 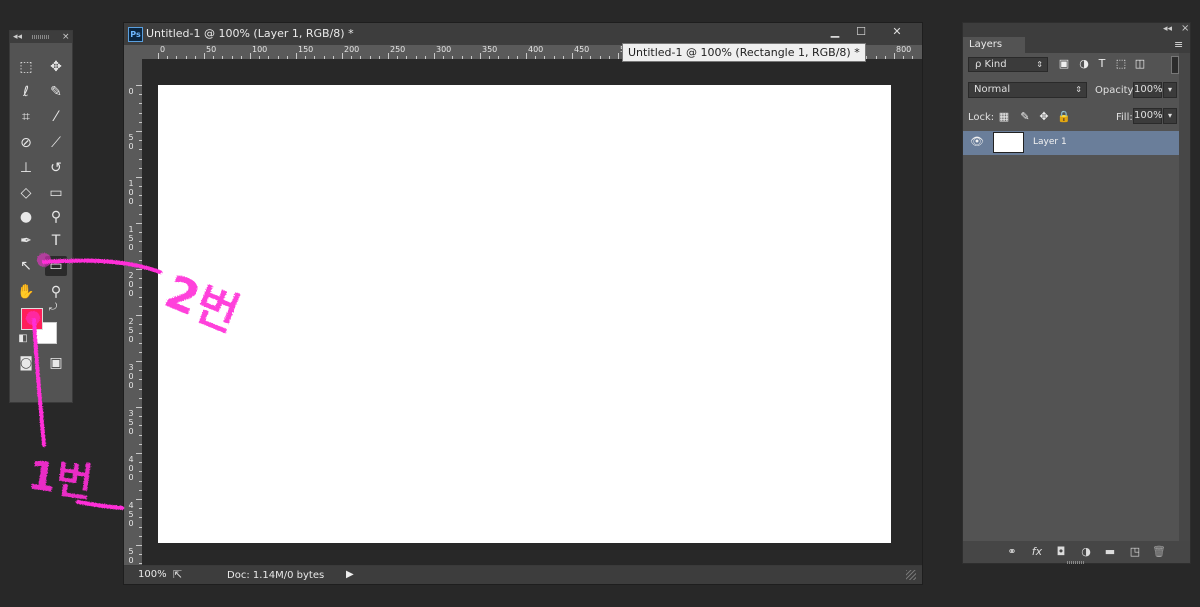 I want to click on fill-dropdown-button: ▾, so click(x=1170, y=116).